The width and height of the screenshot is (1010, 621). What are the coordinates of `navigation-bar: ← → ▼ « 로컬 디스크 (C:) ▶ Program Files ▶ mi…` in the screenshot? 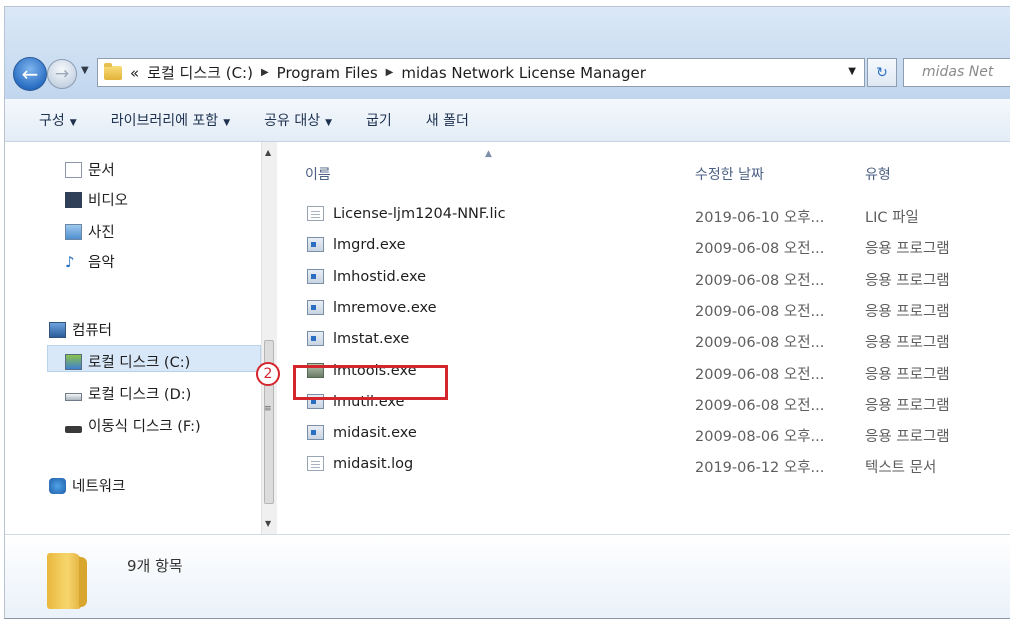 It's located at (507, 74).